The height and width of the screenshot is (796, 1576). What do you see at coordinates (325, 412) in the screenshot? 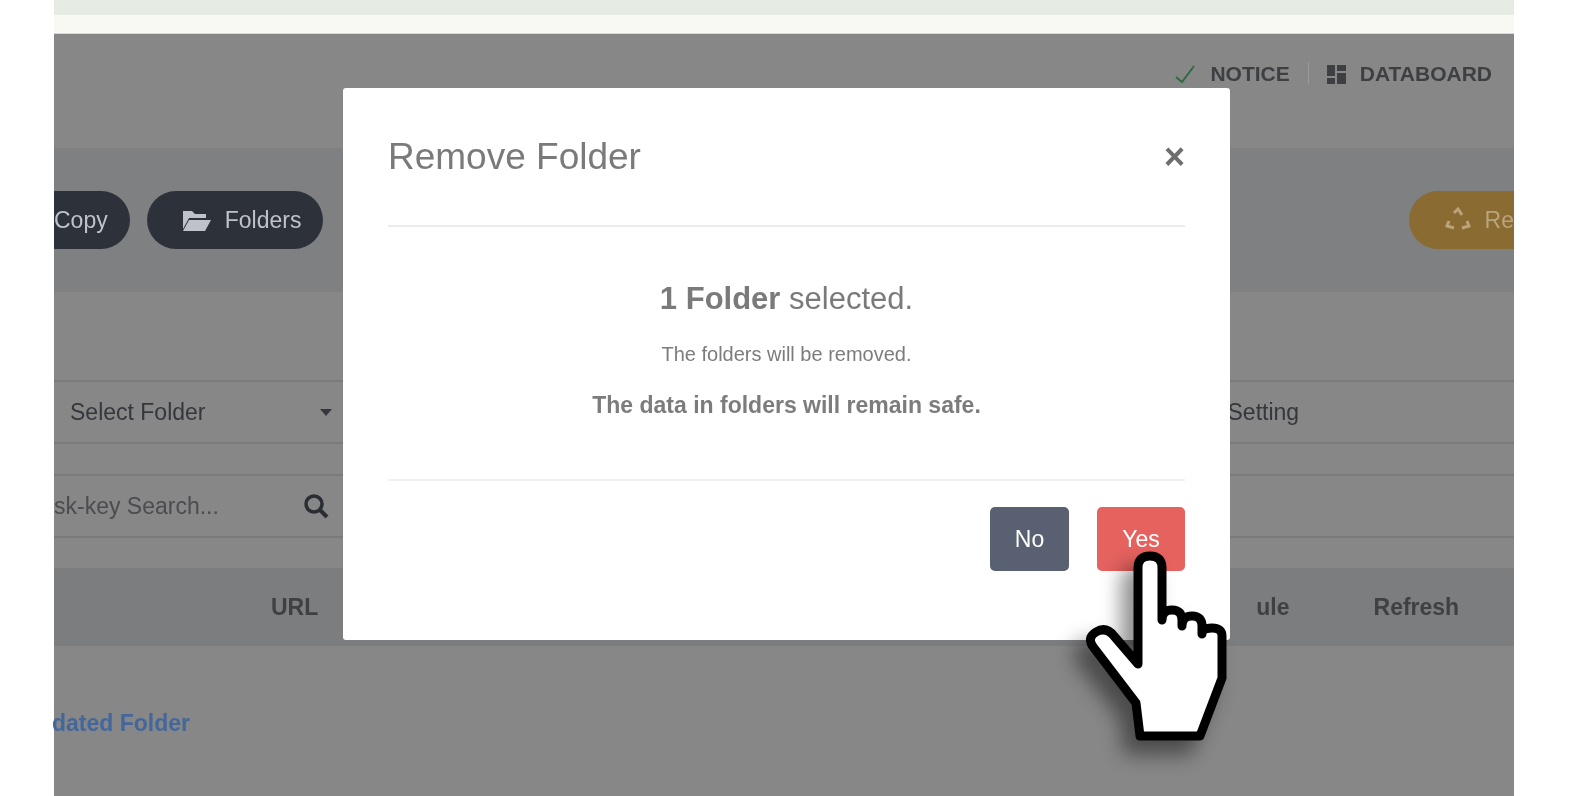
I see `caret-icon` at bounding box center [325, 412].